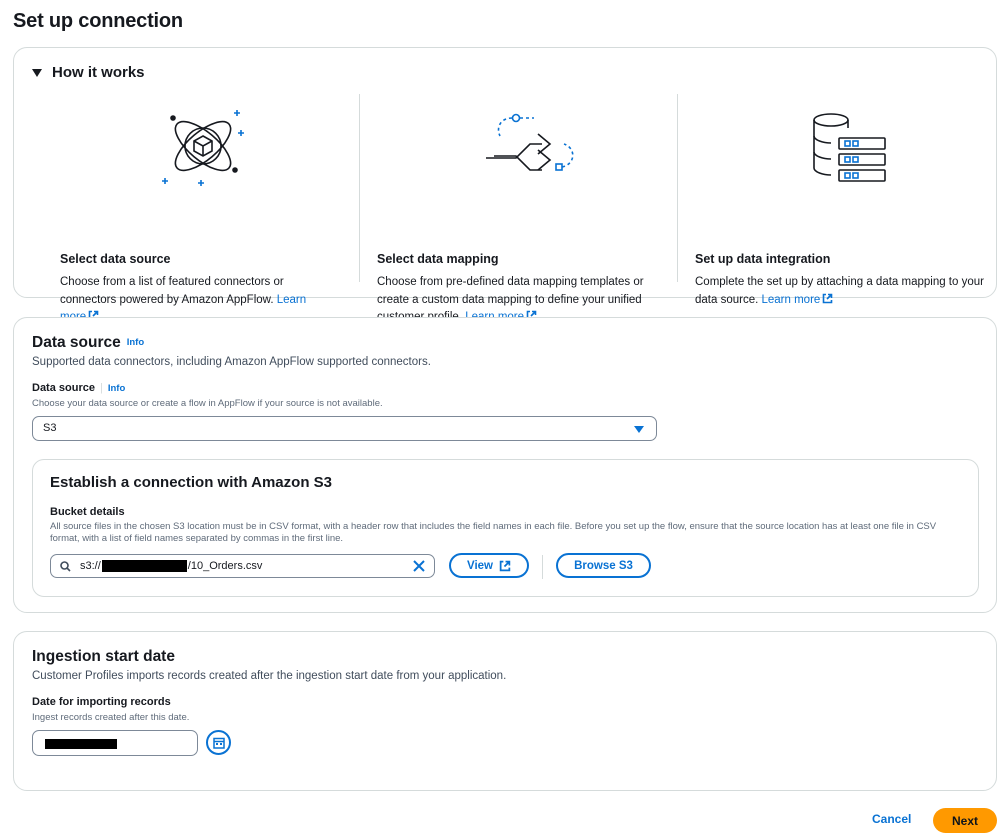 This screenshot has height=839, width=1007. I want to click on s3-path-suffix: /10_Orders.csv, so click(225, 566).